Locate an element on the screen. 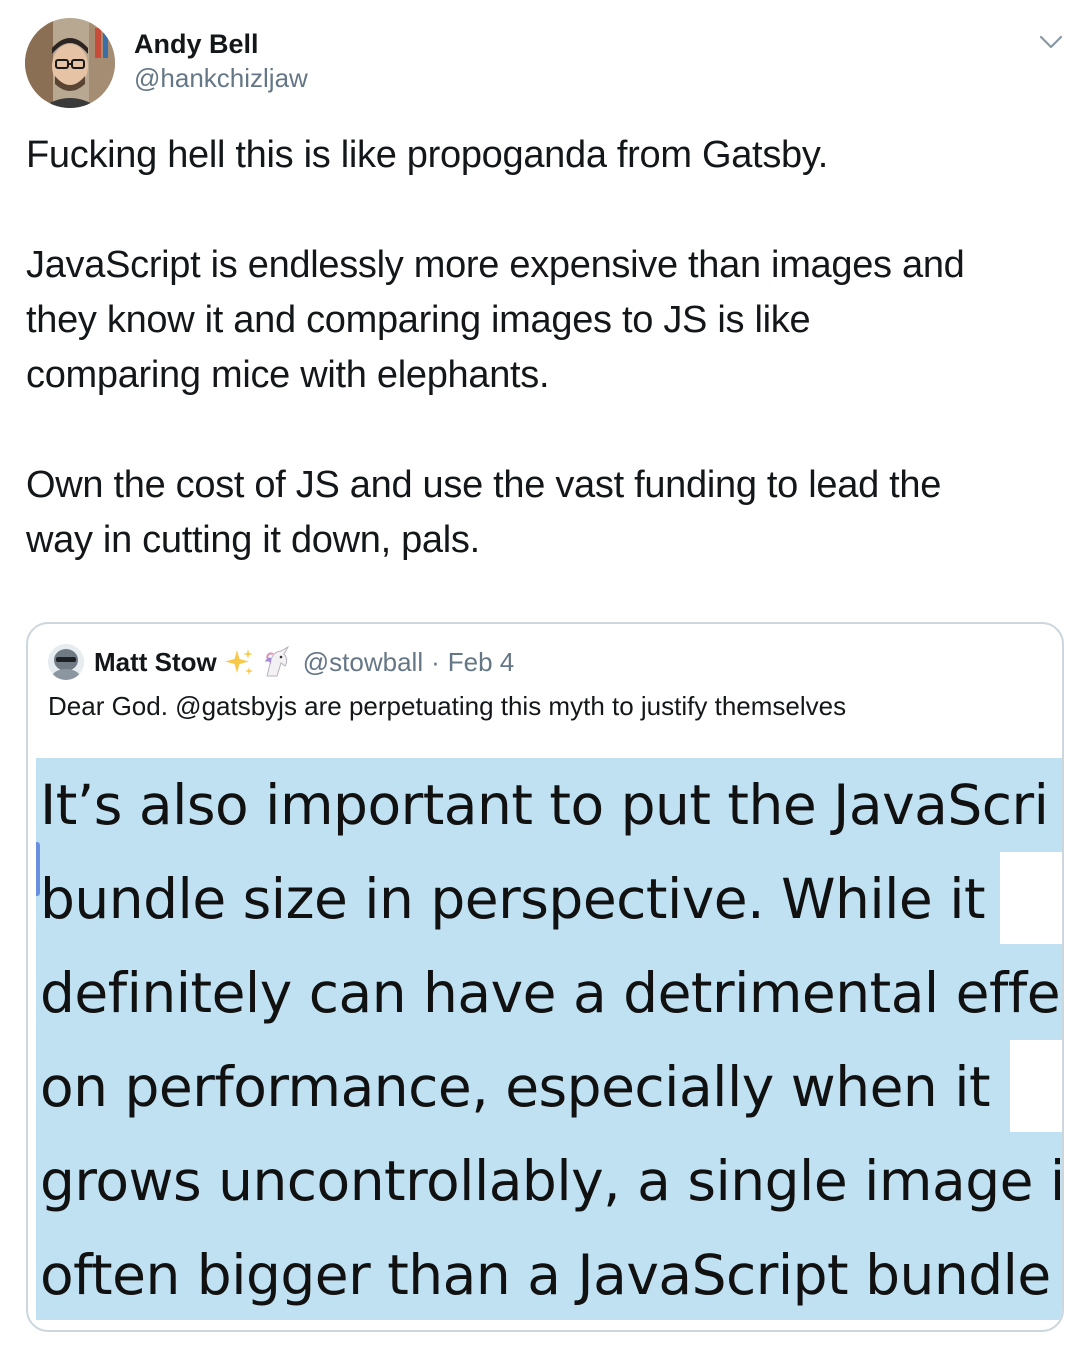  quoted-author-name: Matt Stow is located at coordinates (155, 661).